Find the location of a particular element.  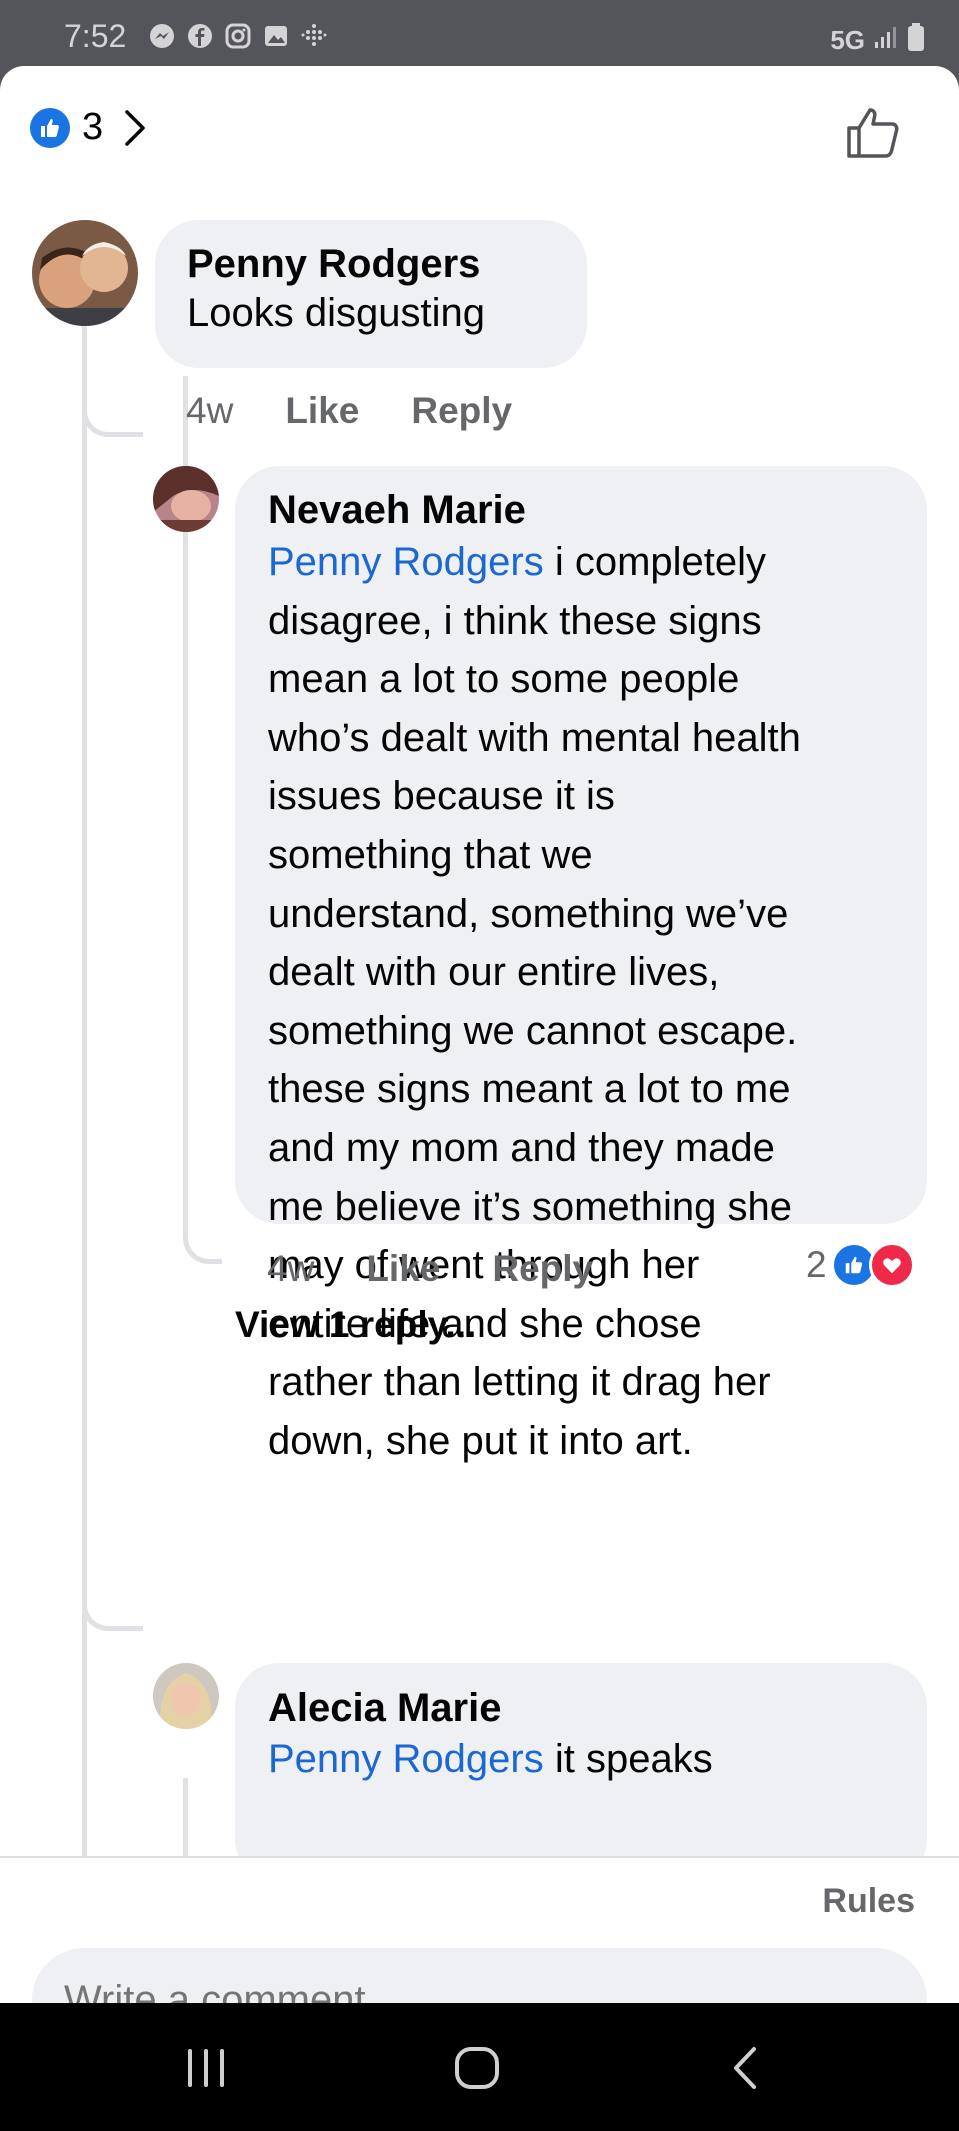

status-bar: 7:52 5G is located at coordinates (479, 33).